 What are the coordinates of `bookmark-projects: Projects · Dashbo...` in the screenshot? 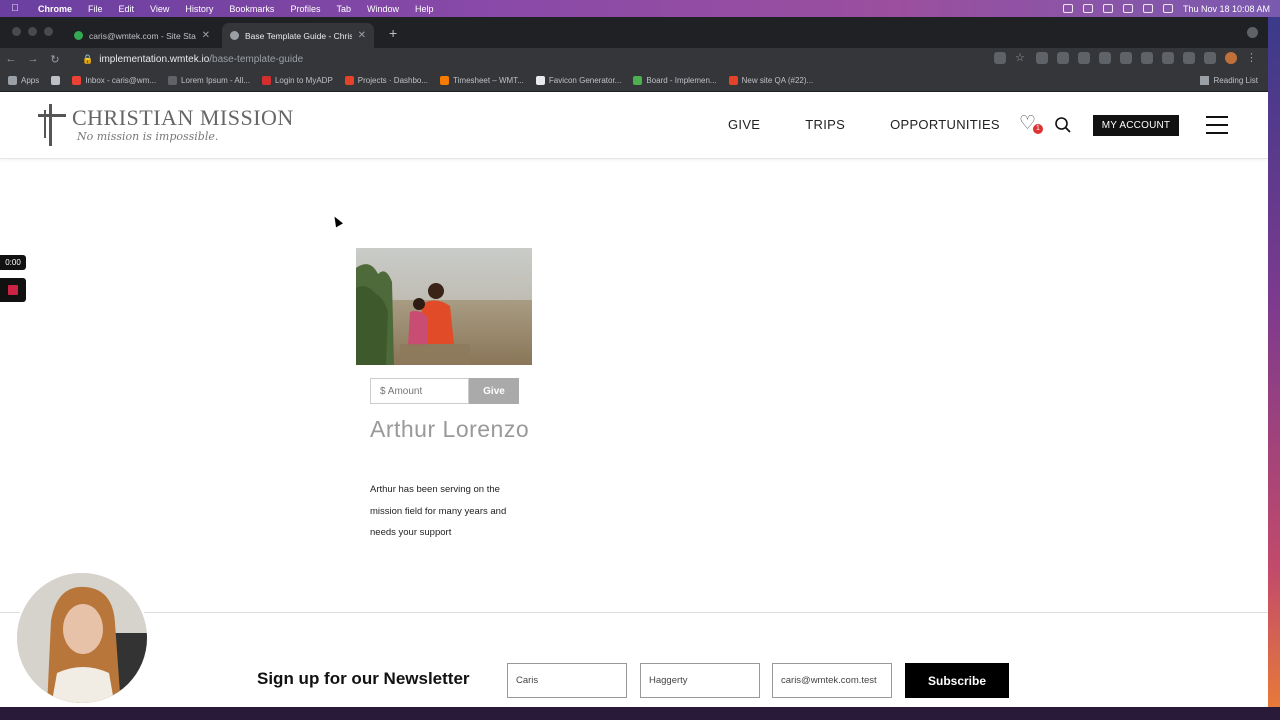 It's located at (386, 80).